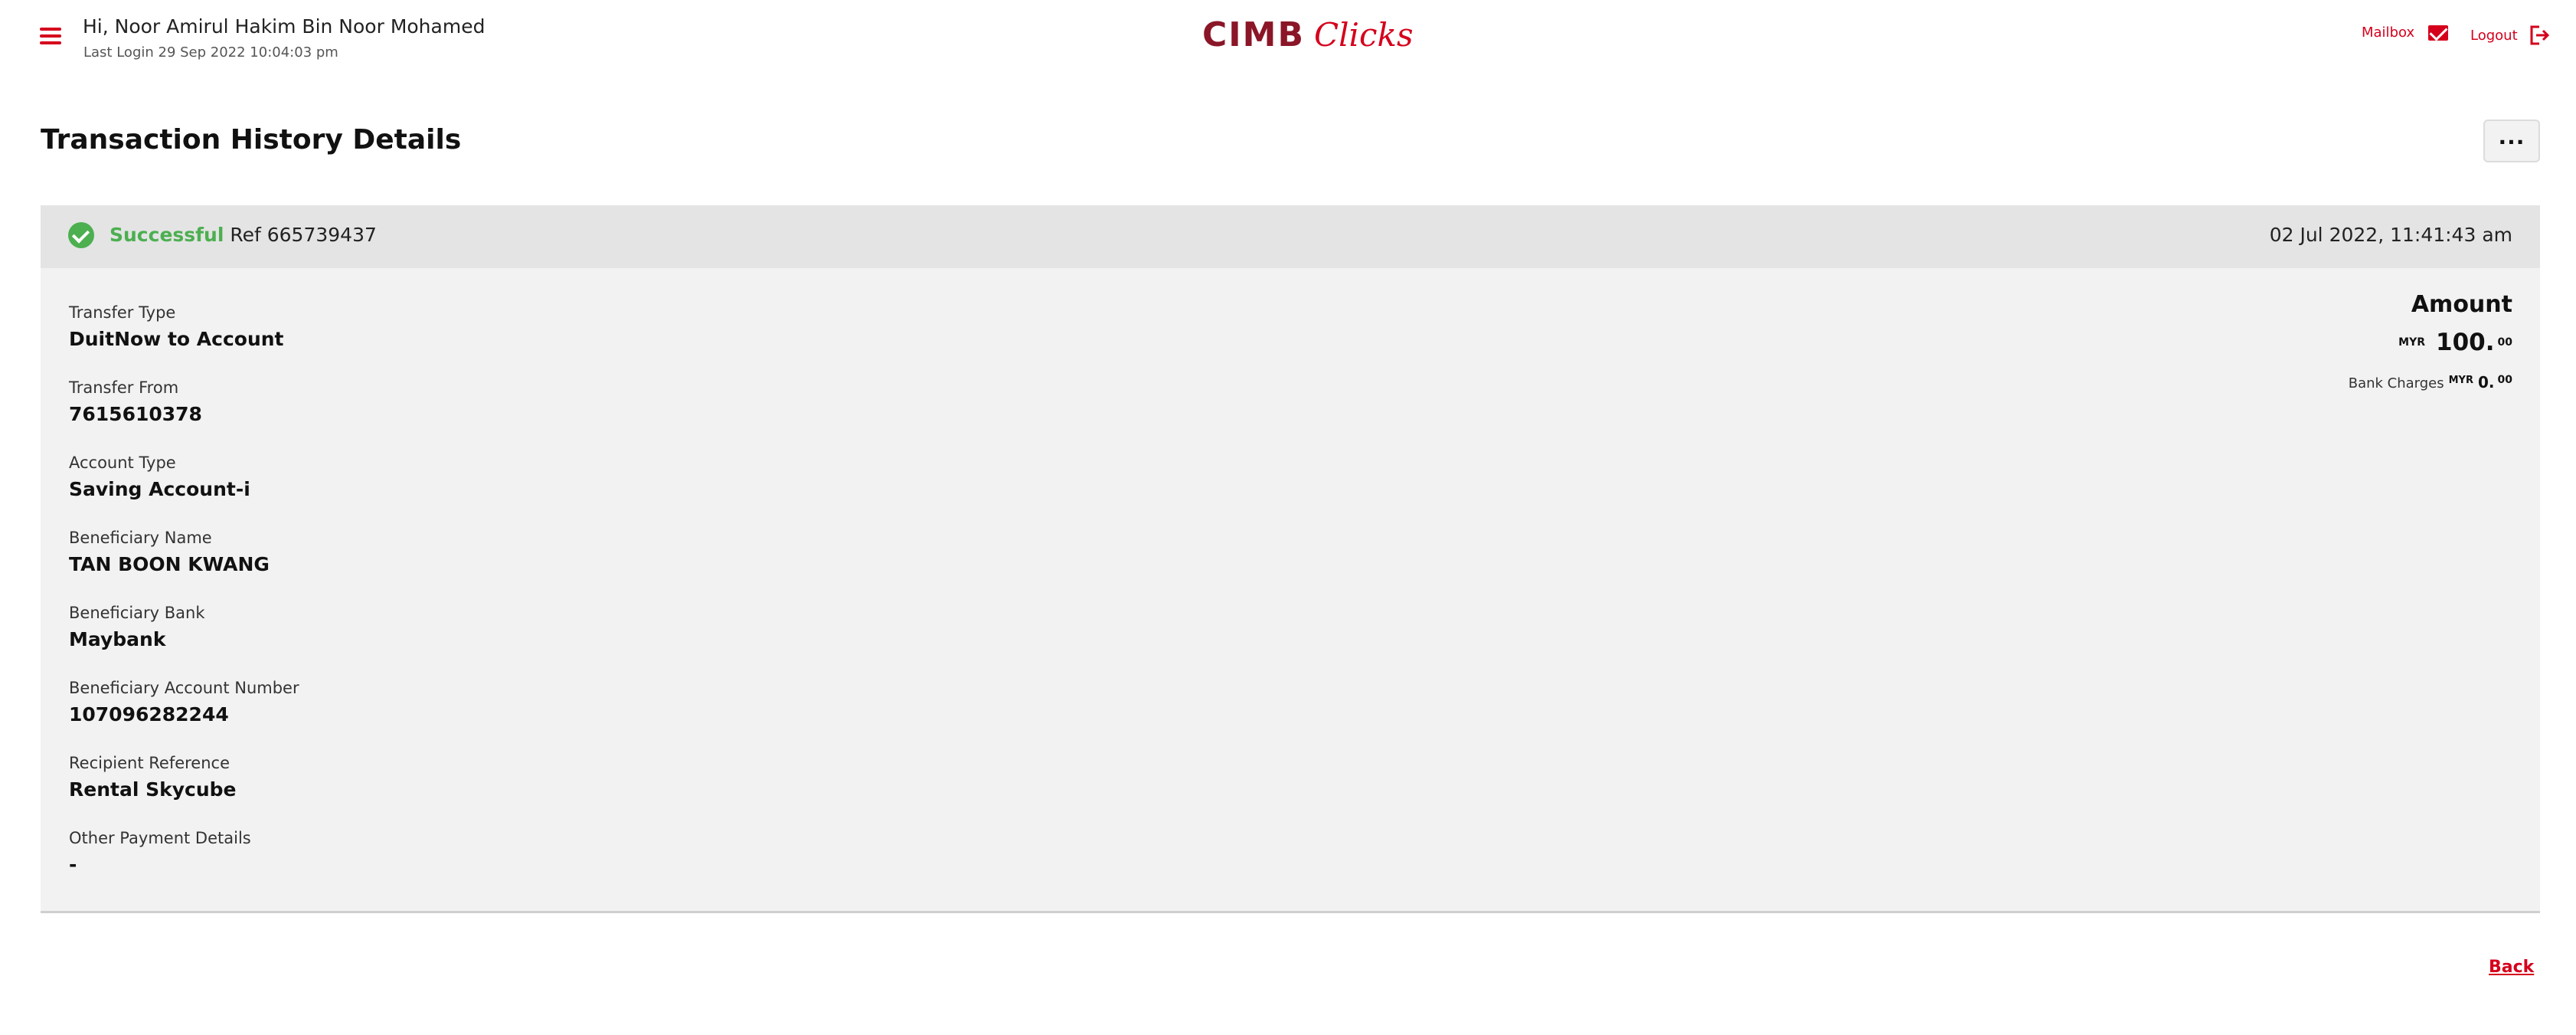  Describe the element at coordinates (135, 401) in the screenshot. I see `field-transfer-from: Transfer From 7615610378` at that location.